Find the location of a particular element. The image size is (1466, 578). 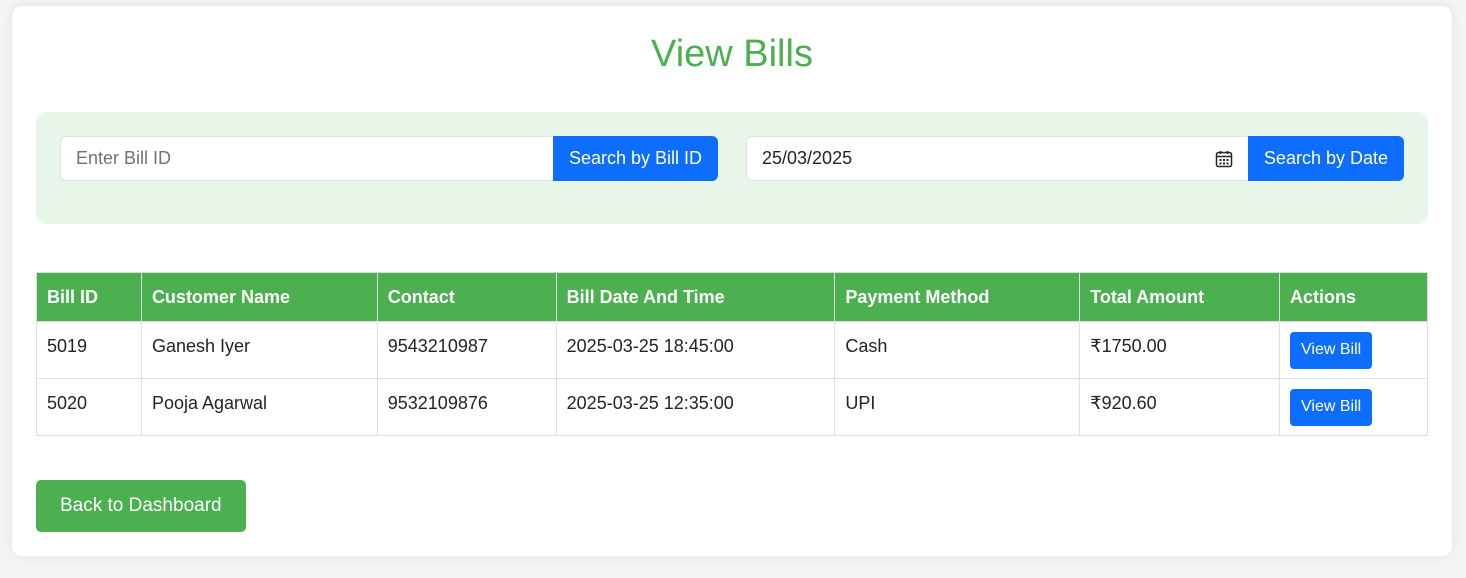

calendar-icon is located at coordinates (1224, 159).